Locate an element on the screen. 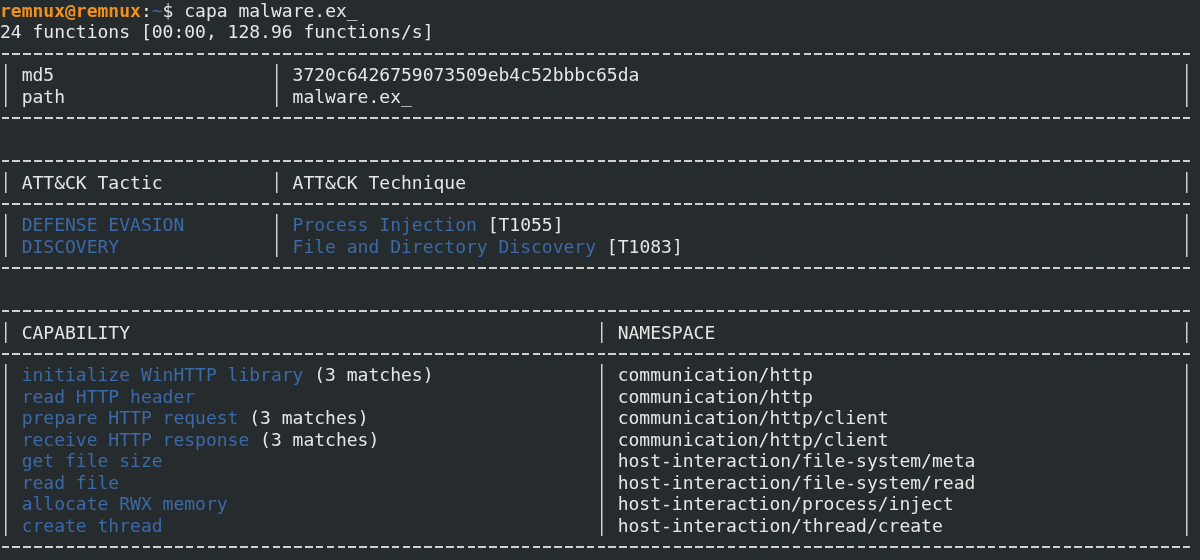 The image size is (1200, 560). technique-id: [T1083] is located at coordinates (644, 246).